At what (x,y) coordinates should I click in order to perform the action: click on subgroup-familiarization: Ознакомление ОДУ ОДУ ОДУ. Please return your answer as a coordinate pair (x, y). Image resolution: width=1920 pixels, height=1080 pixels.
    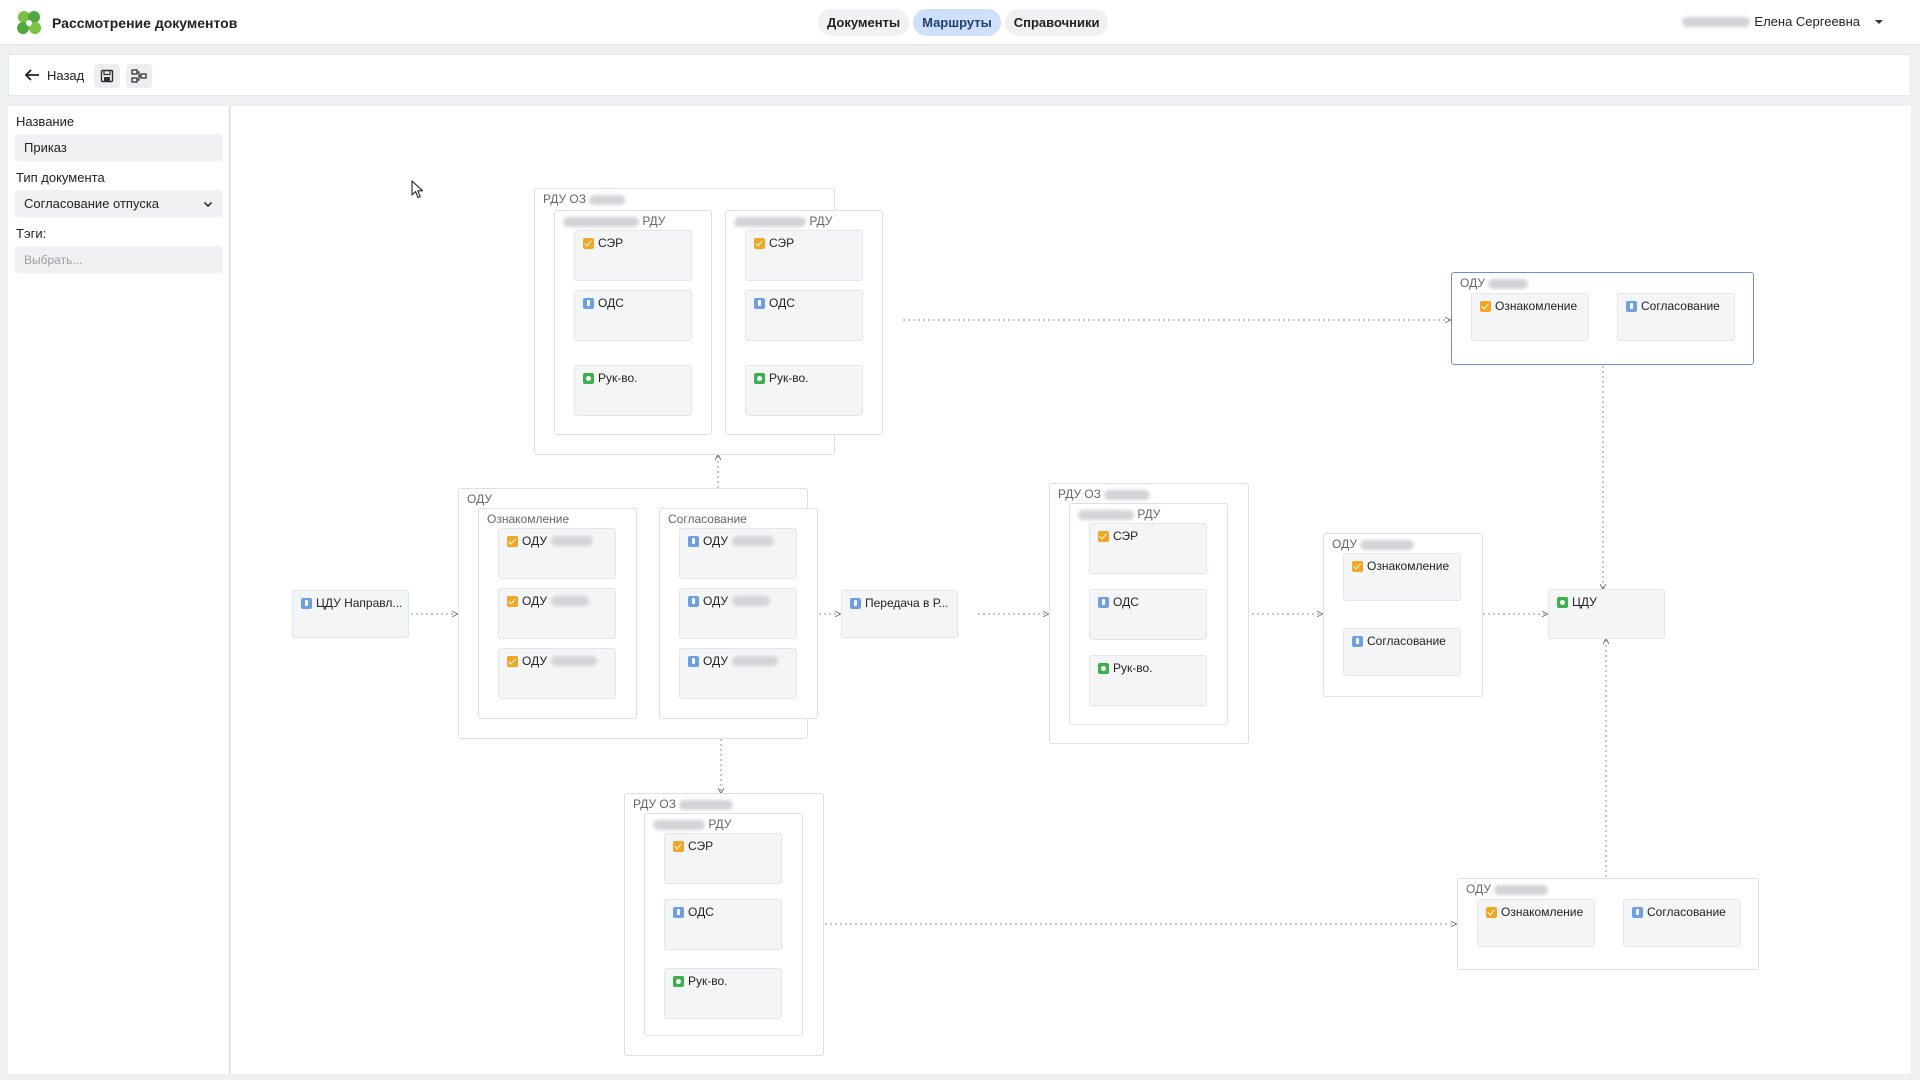
    Looking at the image, I should click on (557, 613).